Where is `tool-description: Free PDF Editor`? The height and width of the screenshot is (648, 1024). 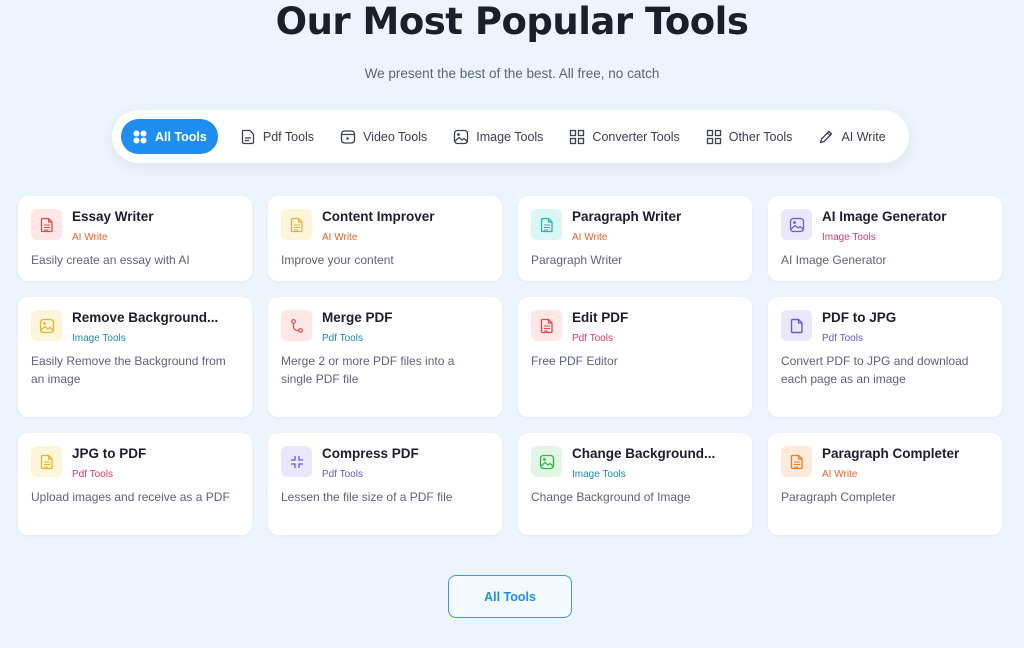
tool-description: Free PDF Editor is located at coordinates (574, 361).